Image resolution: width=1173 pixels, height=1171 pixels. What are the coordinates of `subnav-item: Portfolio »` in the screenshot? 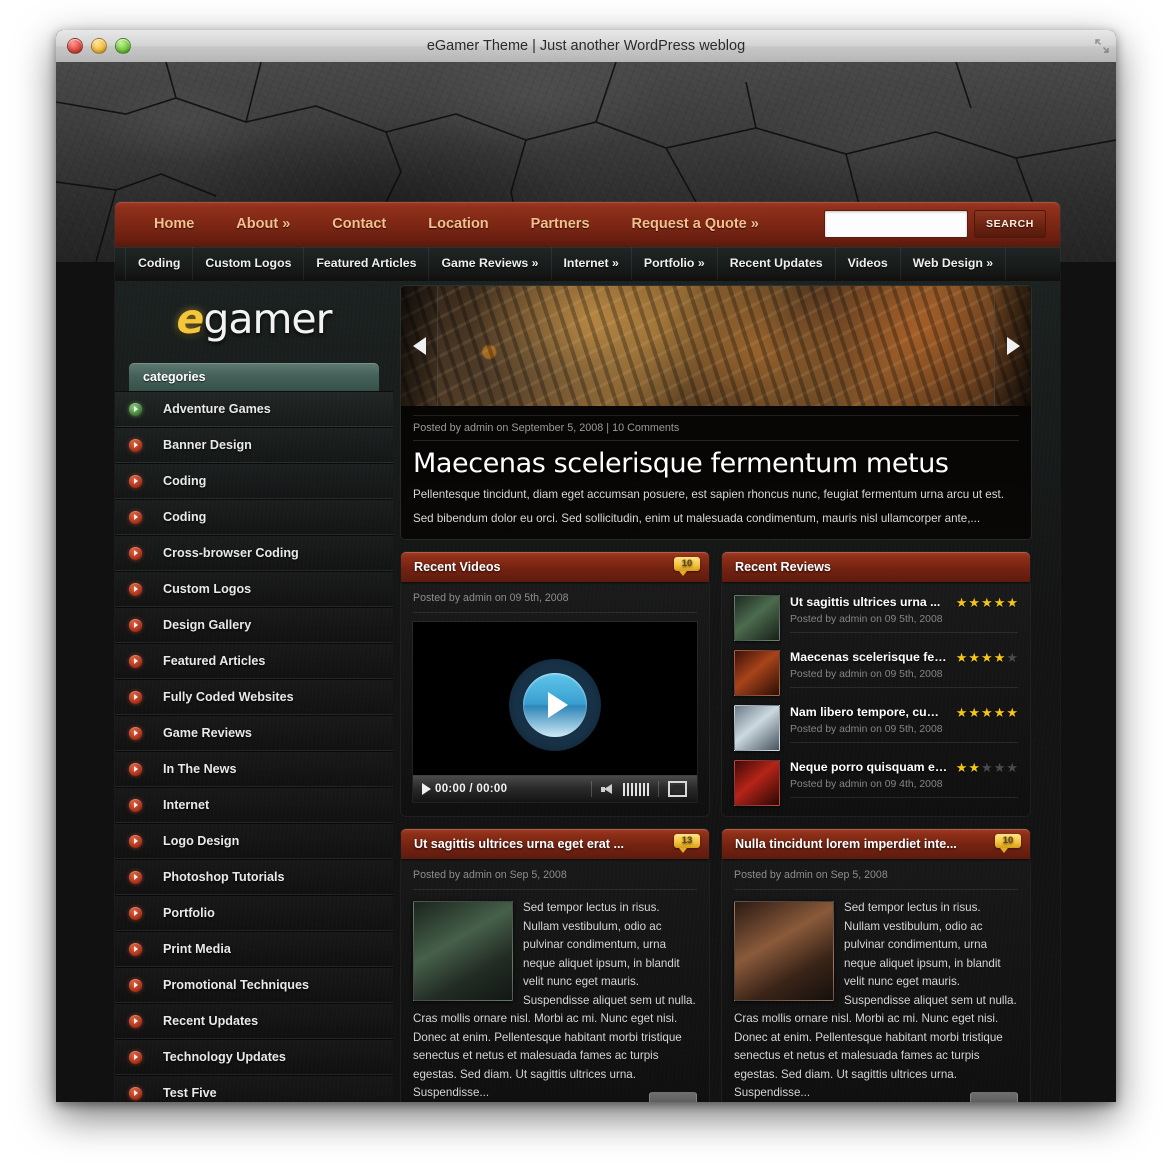 It's located at (675, 263).